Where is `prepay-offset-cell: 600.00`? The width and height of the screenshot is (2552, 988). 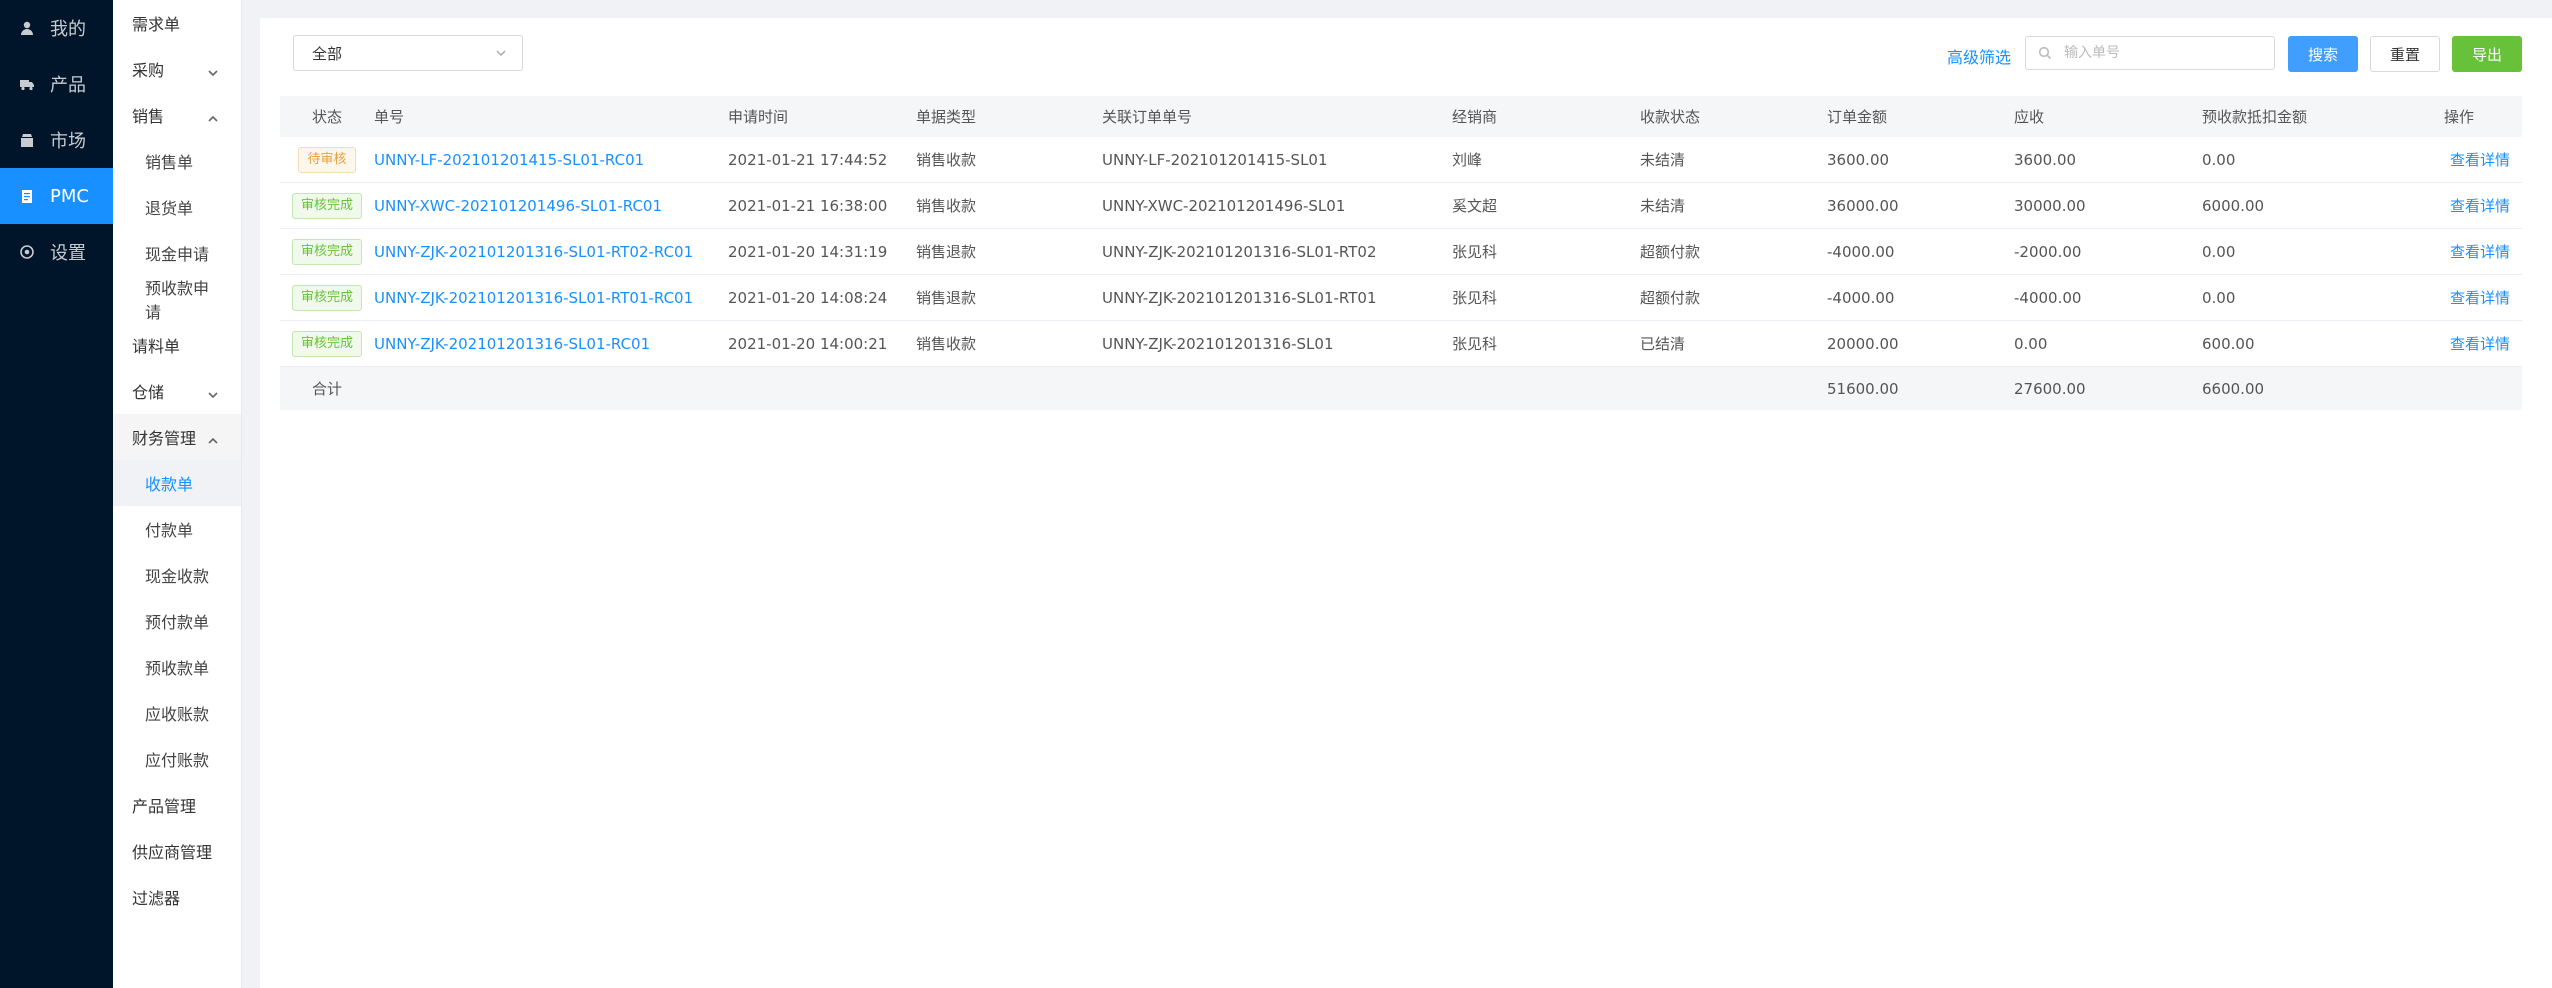
prepay-offset-cell: 600.00 is located at coordinates (2228, 343).